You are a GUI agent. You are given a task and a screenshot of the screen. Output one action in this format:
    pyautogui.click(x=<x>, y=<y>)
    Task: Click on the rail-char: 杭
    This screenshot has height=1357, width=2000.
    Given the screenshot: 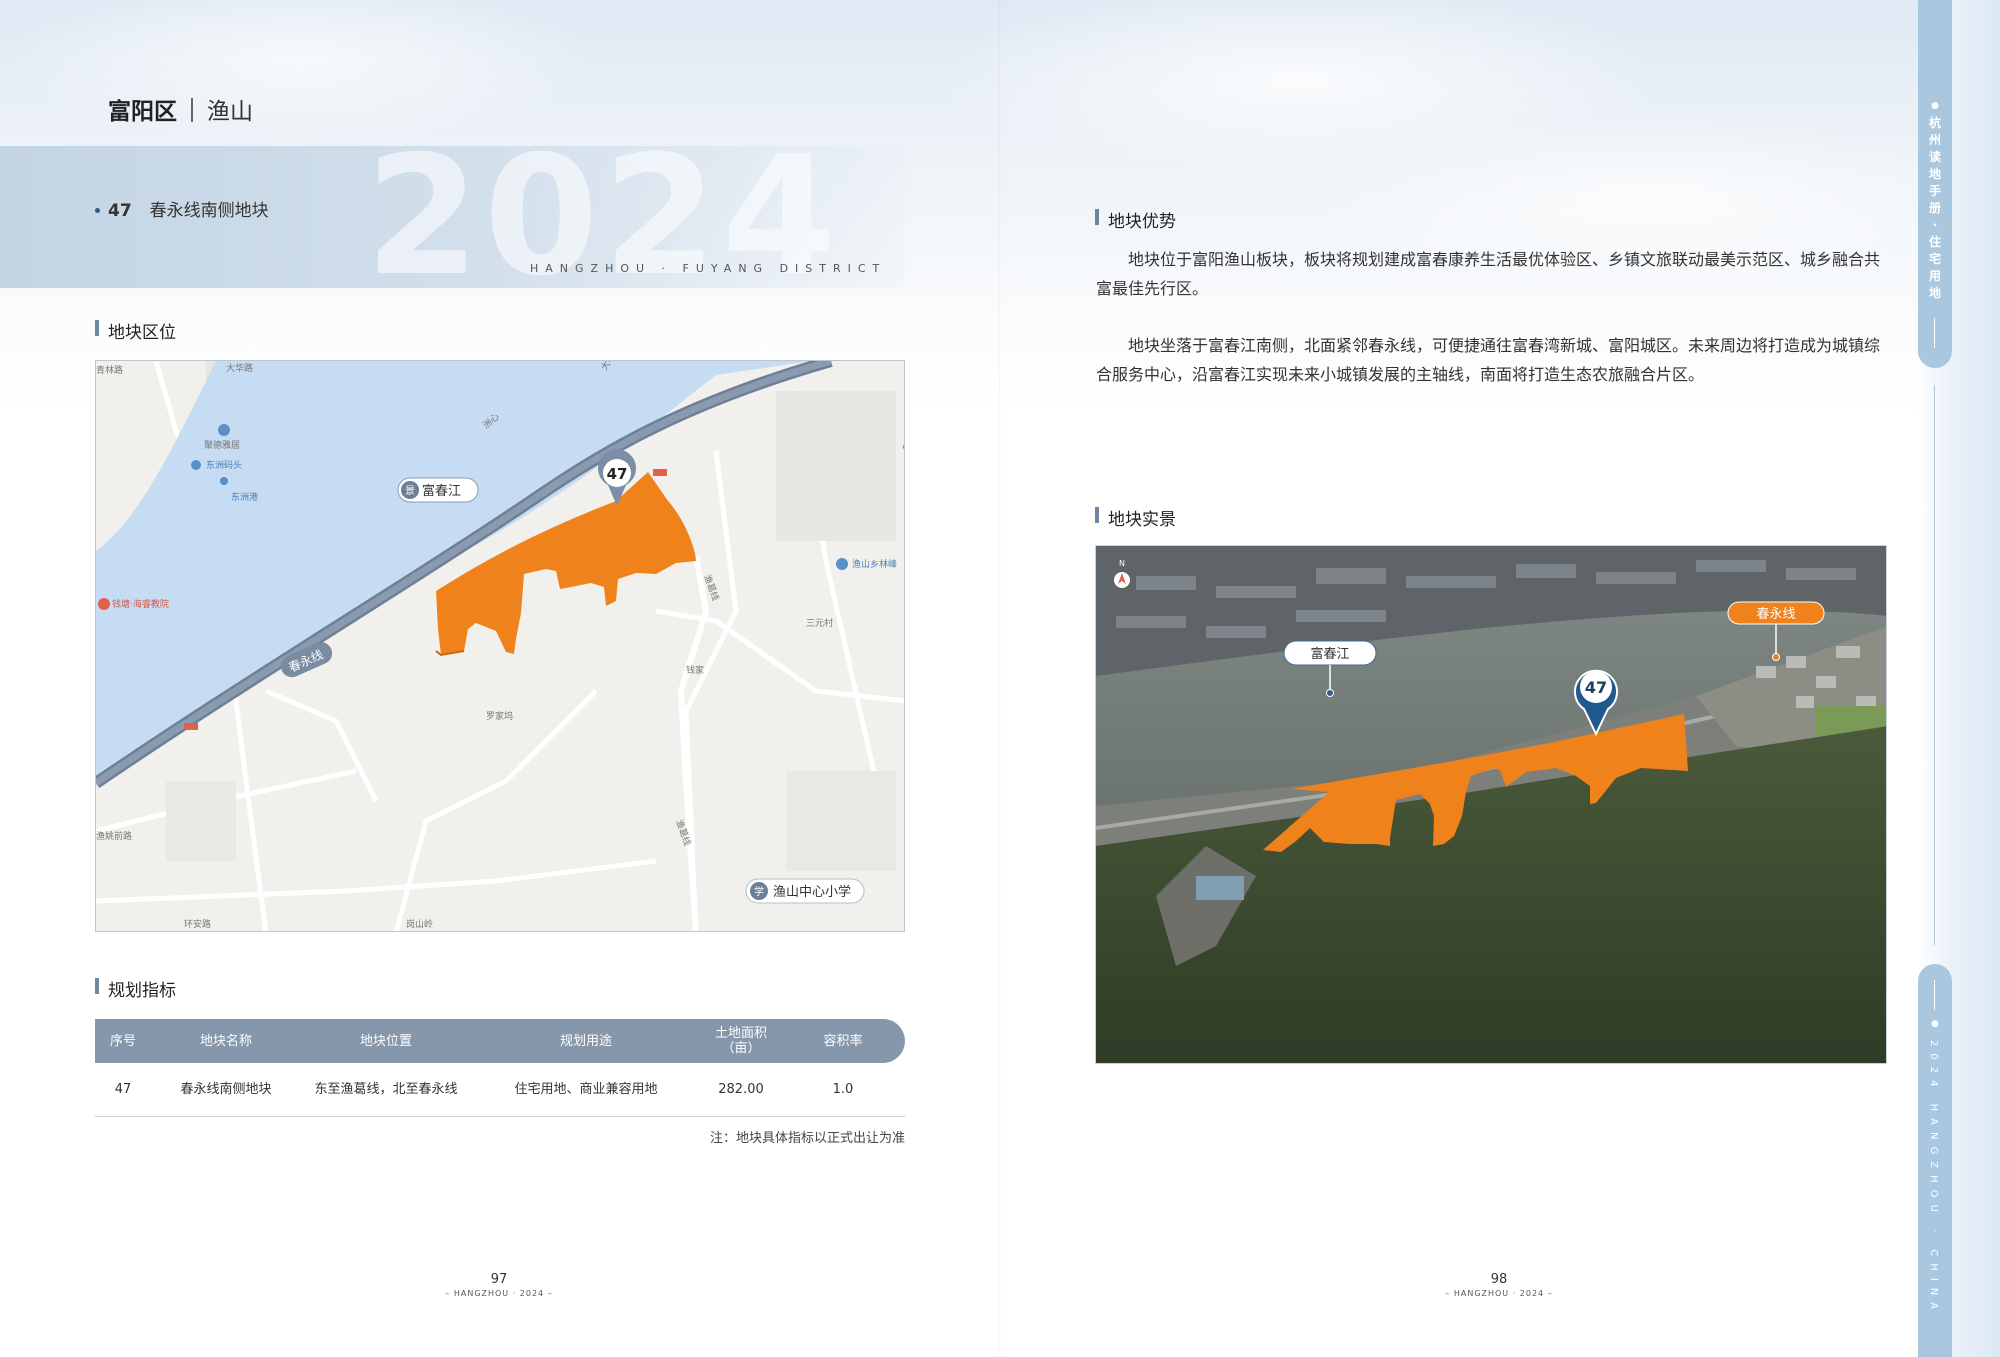 What is the action you would take?
    pyautogui.click(x=1934, y=123)
    